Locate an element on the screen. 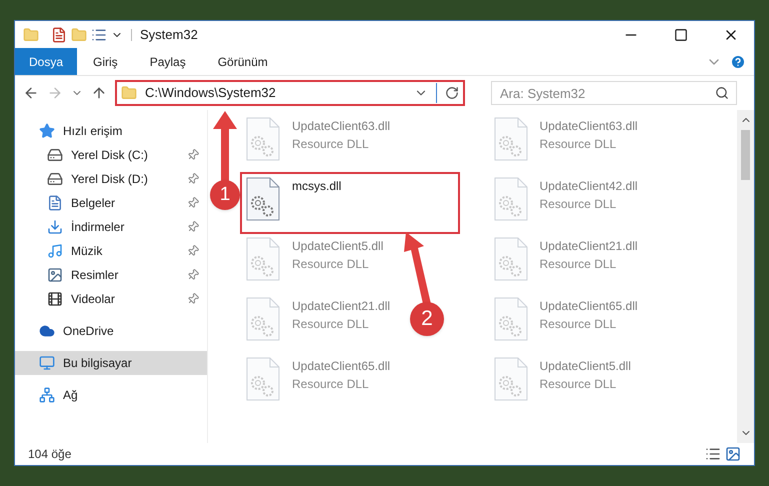  sidebar-item: Ağ is located at coordinates (111, 395).